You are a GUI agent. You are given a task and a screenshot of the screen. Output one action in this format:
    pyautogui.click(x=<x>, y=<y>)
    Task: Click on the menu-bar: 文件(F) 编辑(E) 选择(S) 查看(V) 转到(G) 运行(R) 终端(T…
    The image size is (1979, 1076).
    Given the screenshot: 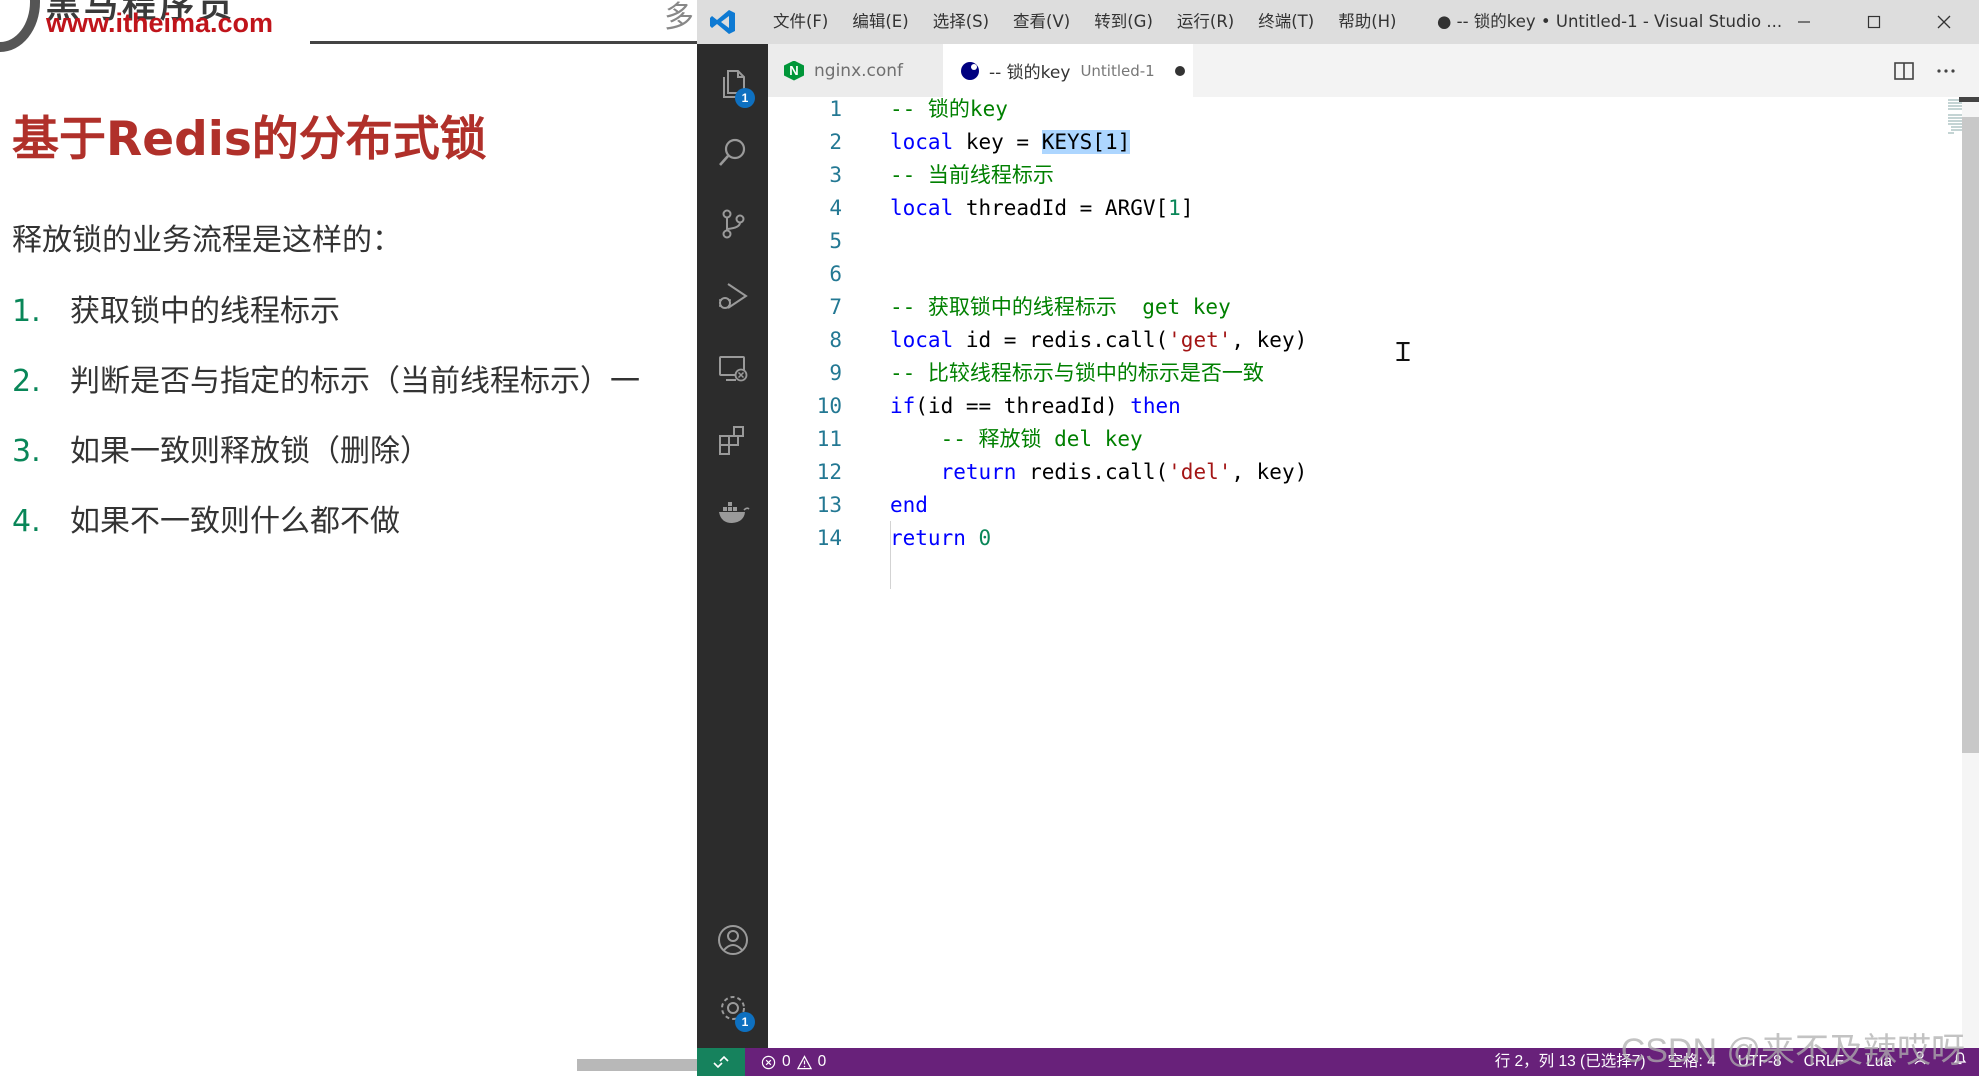 What is the action you would take?
    pyautogui.click(x=1085, y=22)
    